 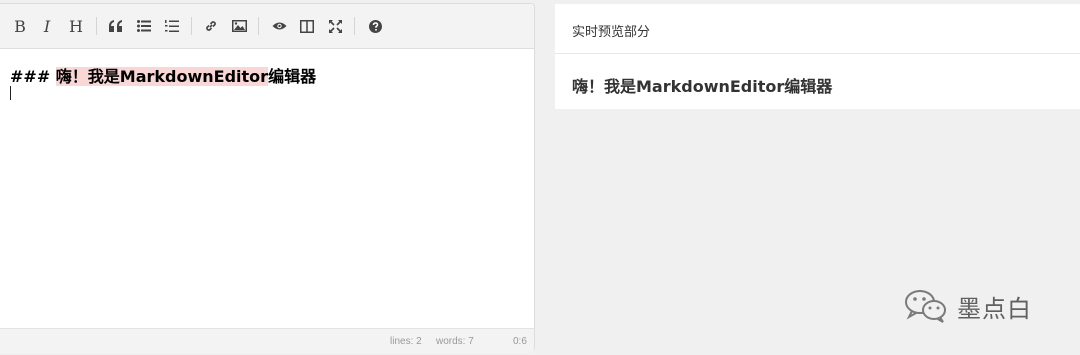 I want to click on preview-heading: 嗨！我是MarkdownEditor编辑器, so click(x=702, y=86).